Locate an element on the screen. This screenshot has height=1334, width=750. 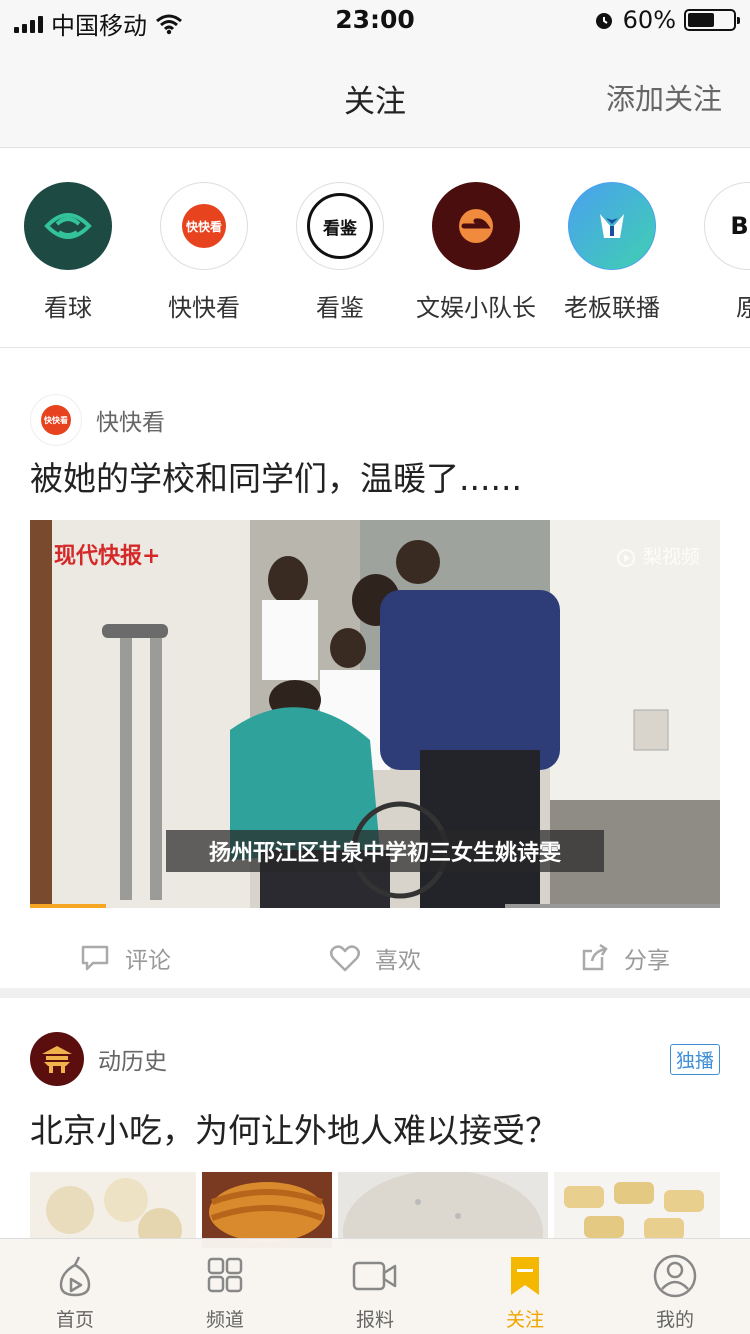
channel-item-laoban: 老板联播 is located at coordinates (612, 252).